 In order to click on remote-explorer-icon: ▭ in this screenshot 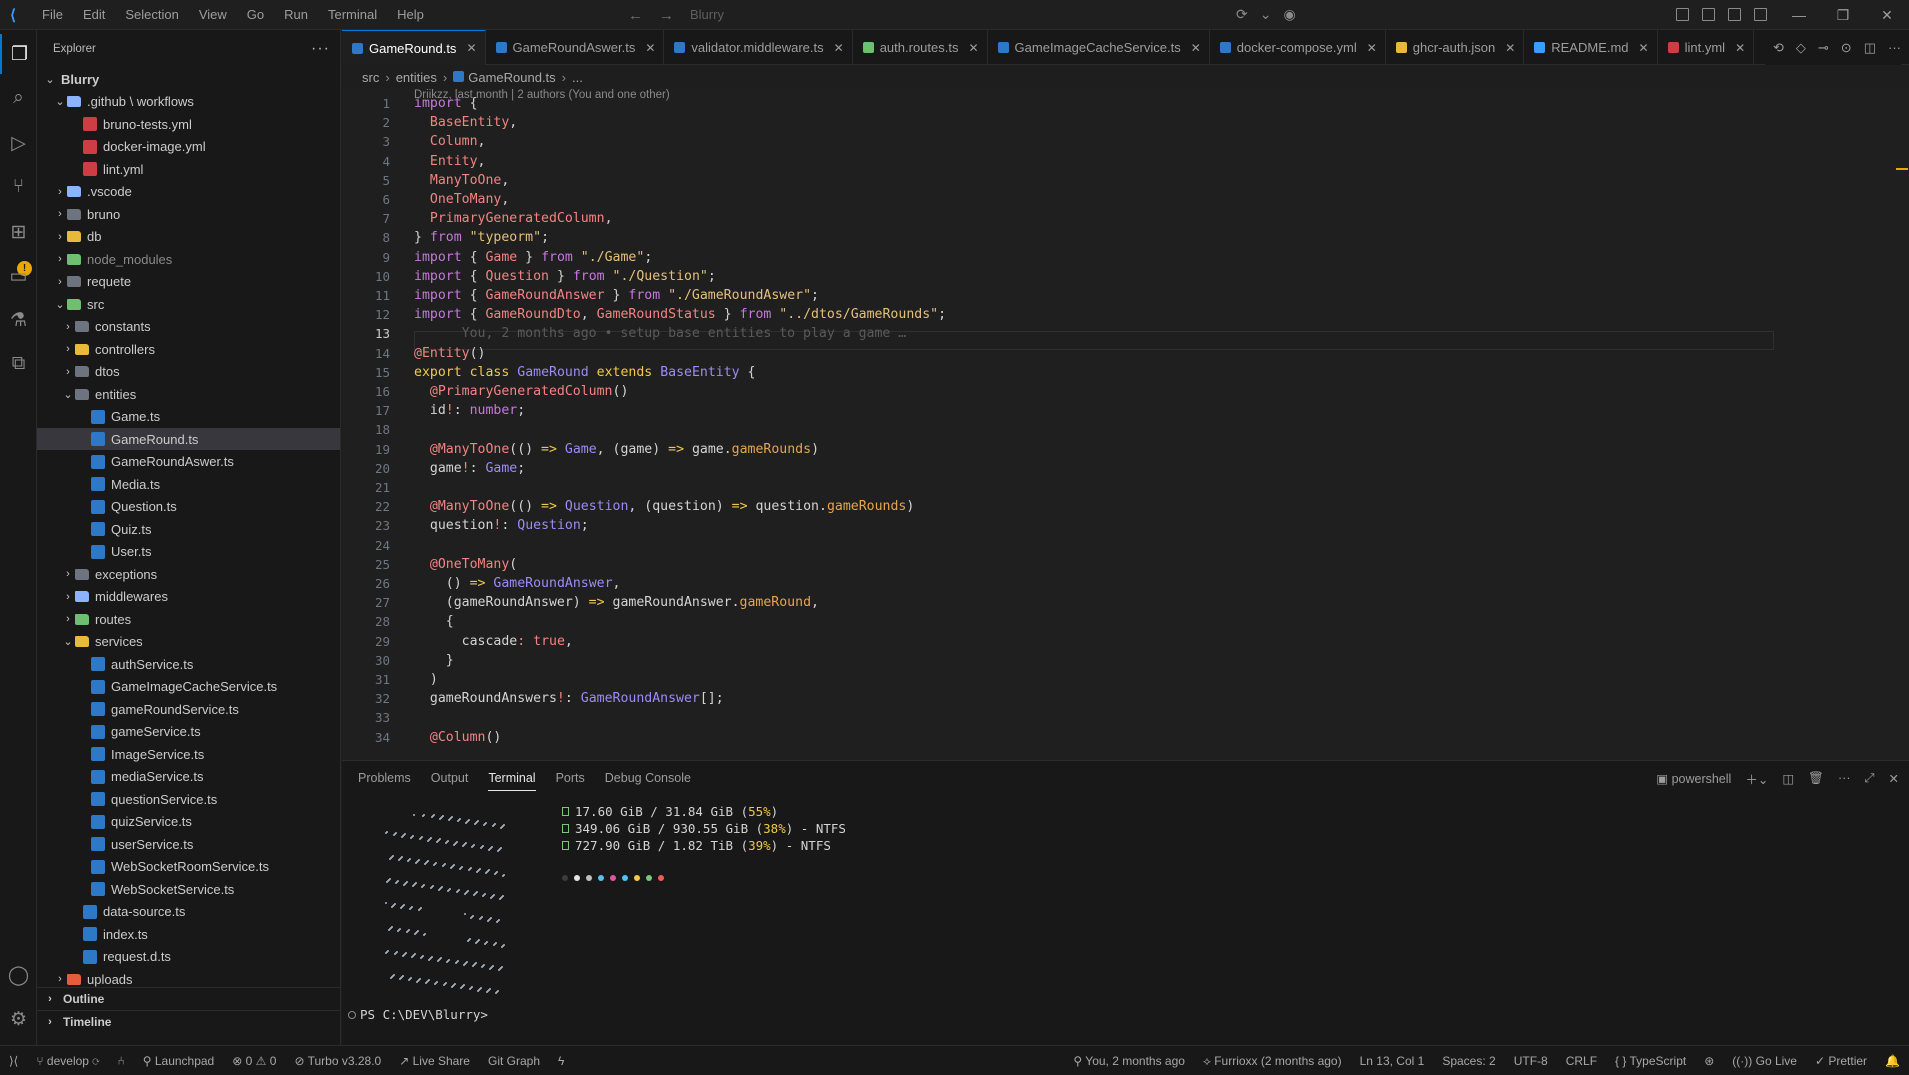, I will do `click(18, 276)`.